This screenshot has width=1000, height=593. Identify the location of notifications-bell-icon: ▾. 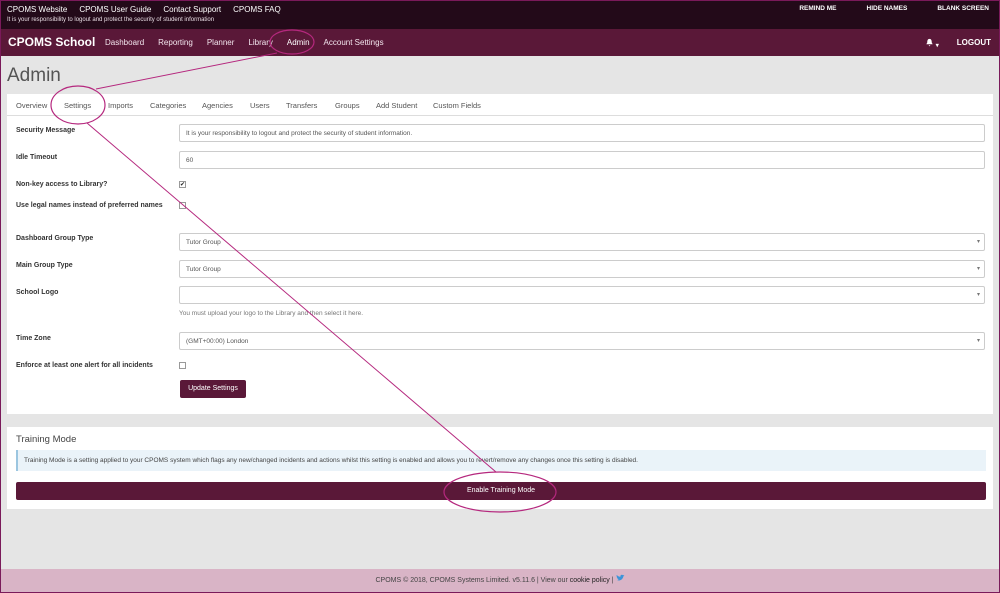
(932, 43).